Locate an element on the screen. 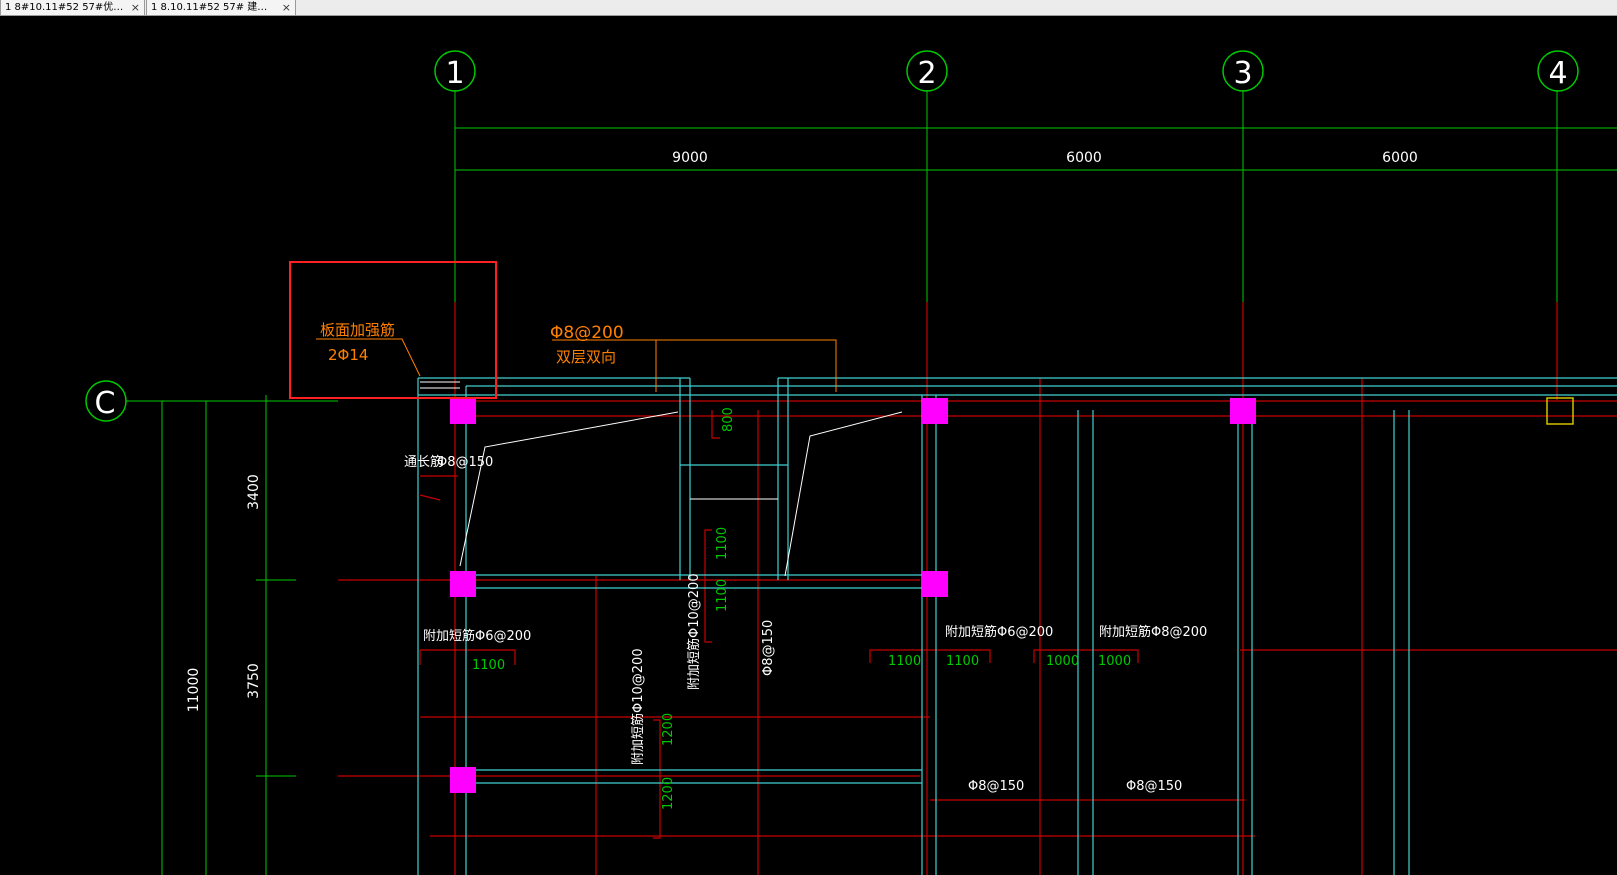 Image resolution: width=1617 pixels, height=875 pixels. axis-bubble-3: 3 is located at coordinates (1243, 71).